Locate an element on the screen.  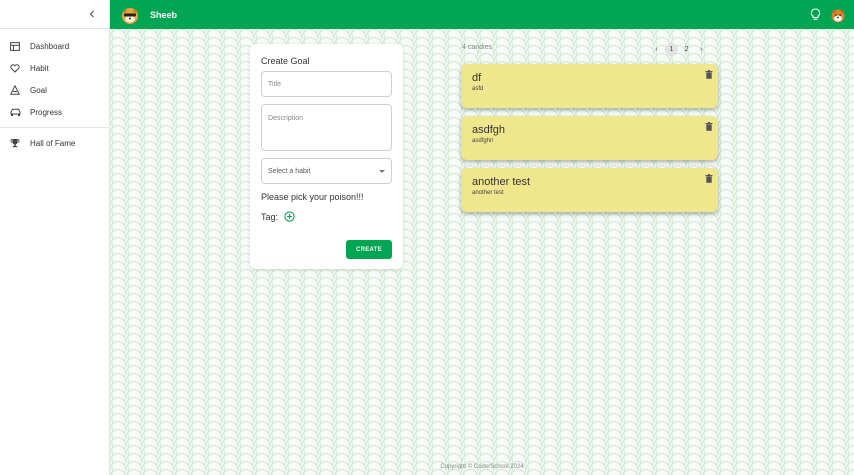
sidebar-item-hall-of-fame: Hall of Fame is located at coordinates (54, 143).